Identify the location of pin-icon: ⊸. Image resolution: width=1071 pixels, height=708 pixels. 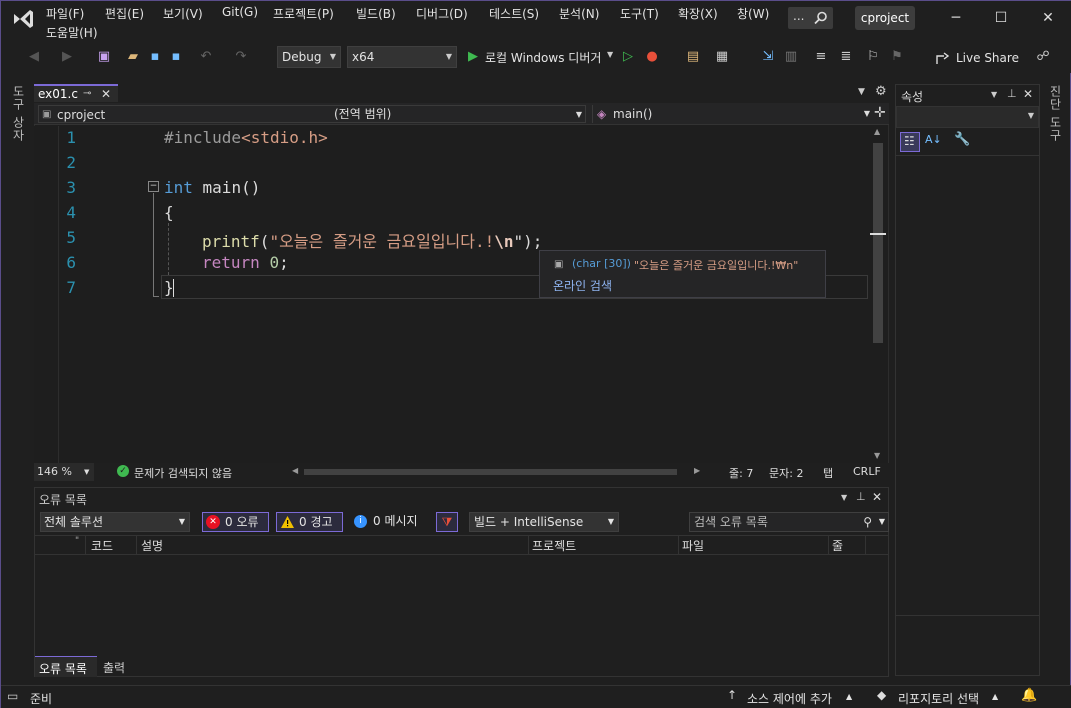
(87, 94).